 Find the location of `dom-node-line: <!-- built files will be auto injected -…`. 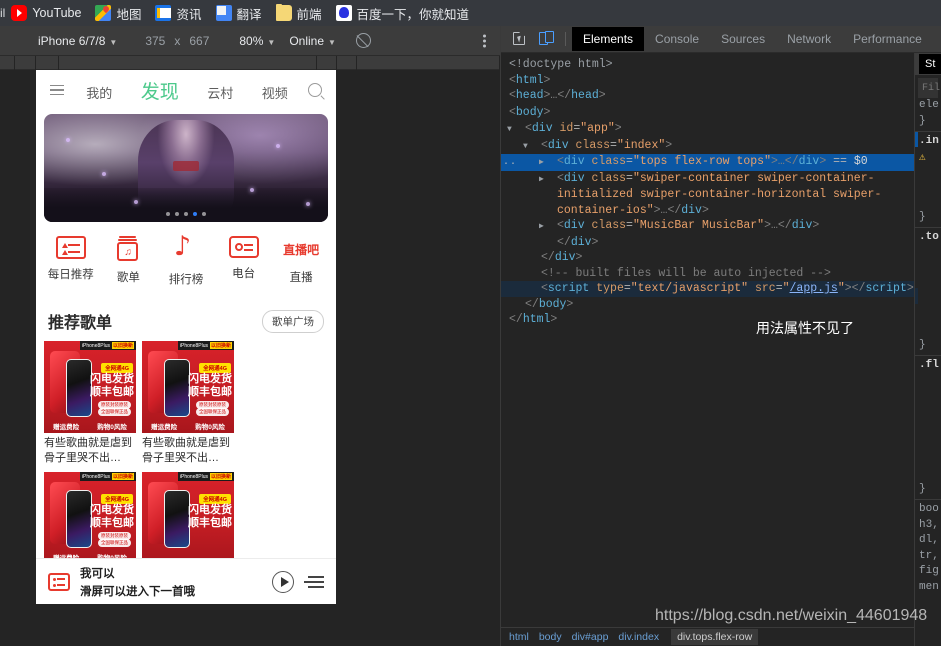

dom-node-line: <!-- built files will be auto injected -… is located at coordinates (708, 274).